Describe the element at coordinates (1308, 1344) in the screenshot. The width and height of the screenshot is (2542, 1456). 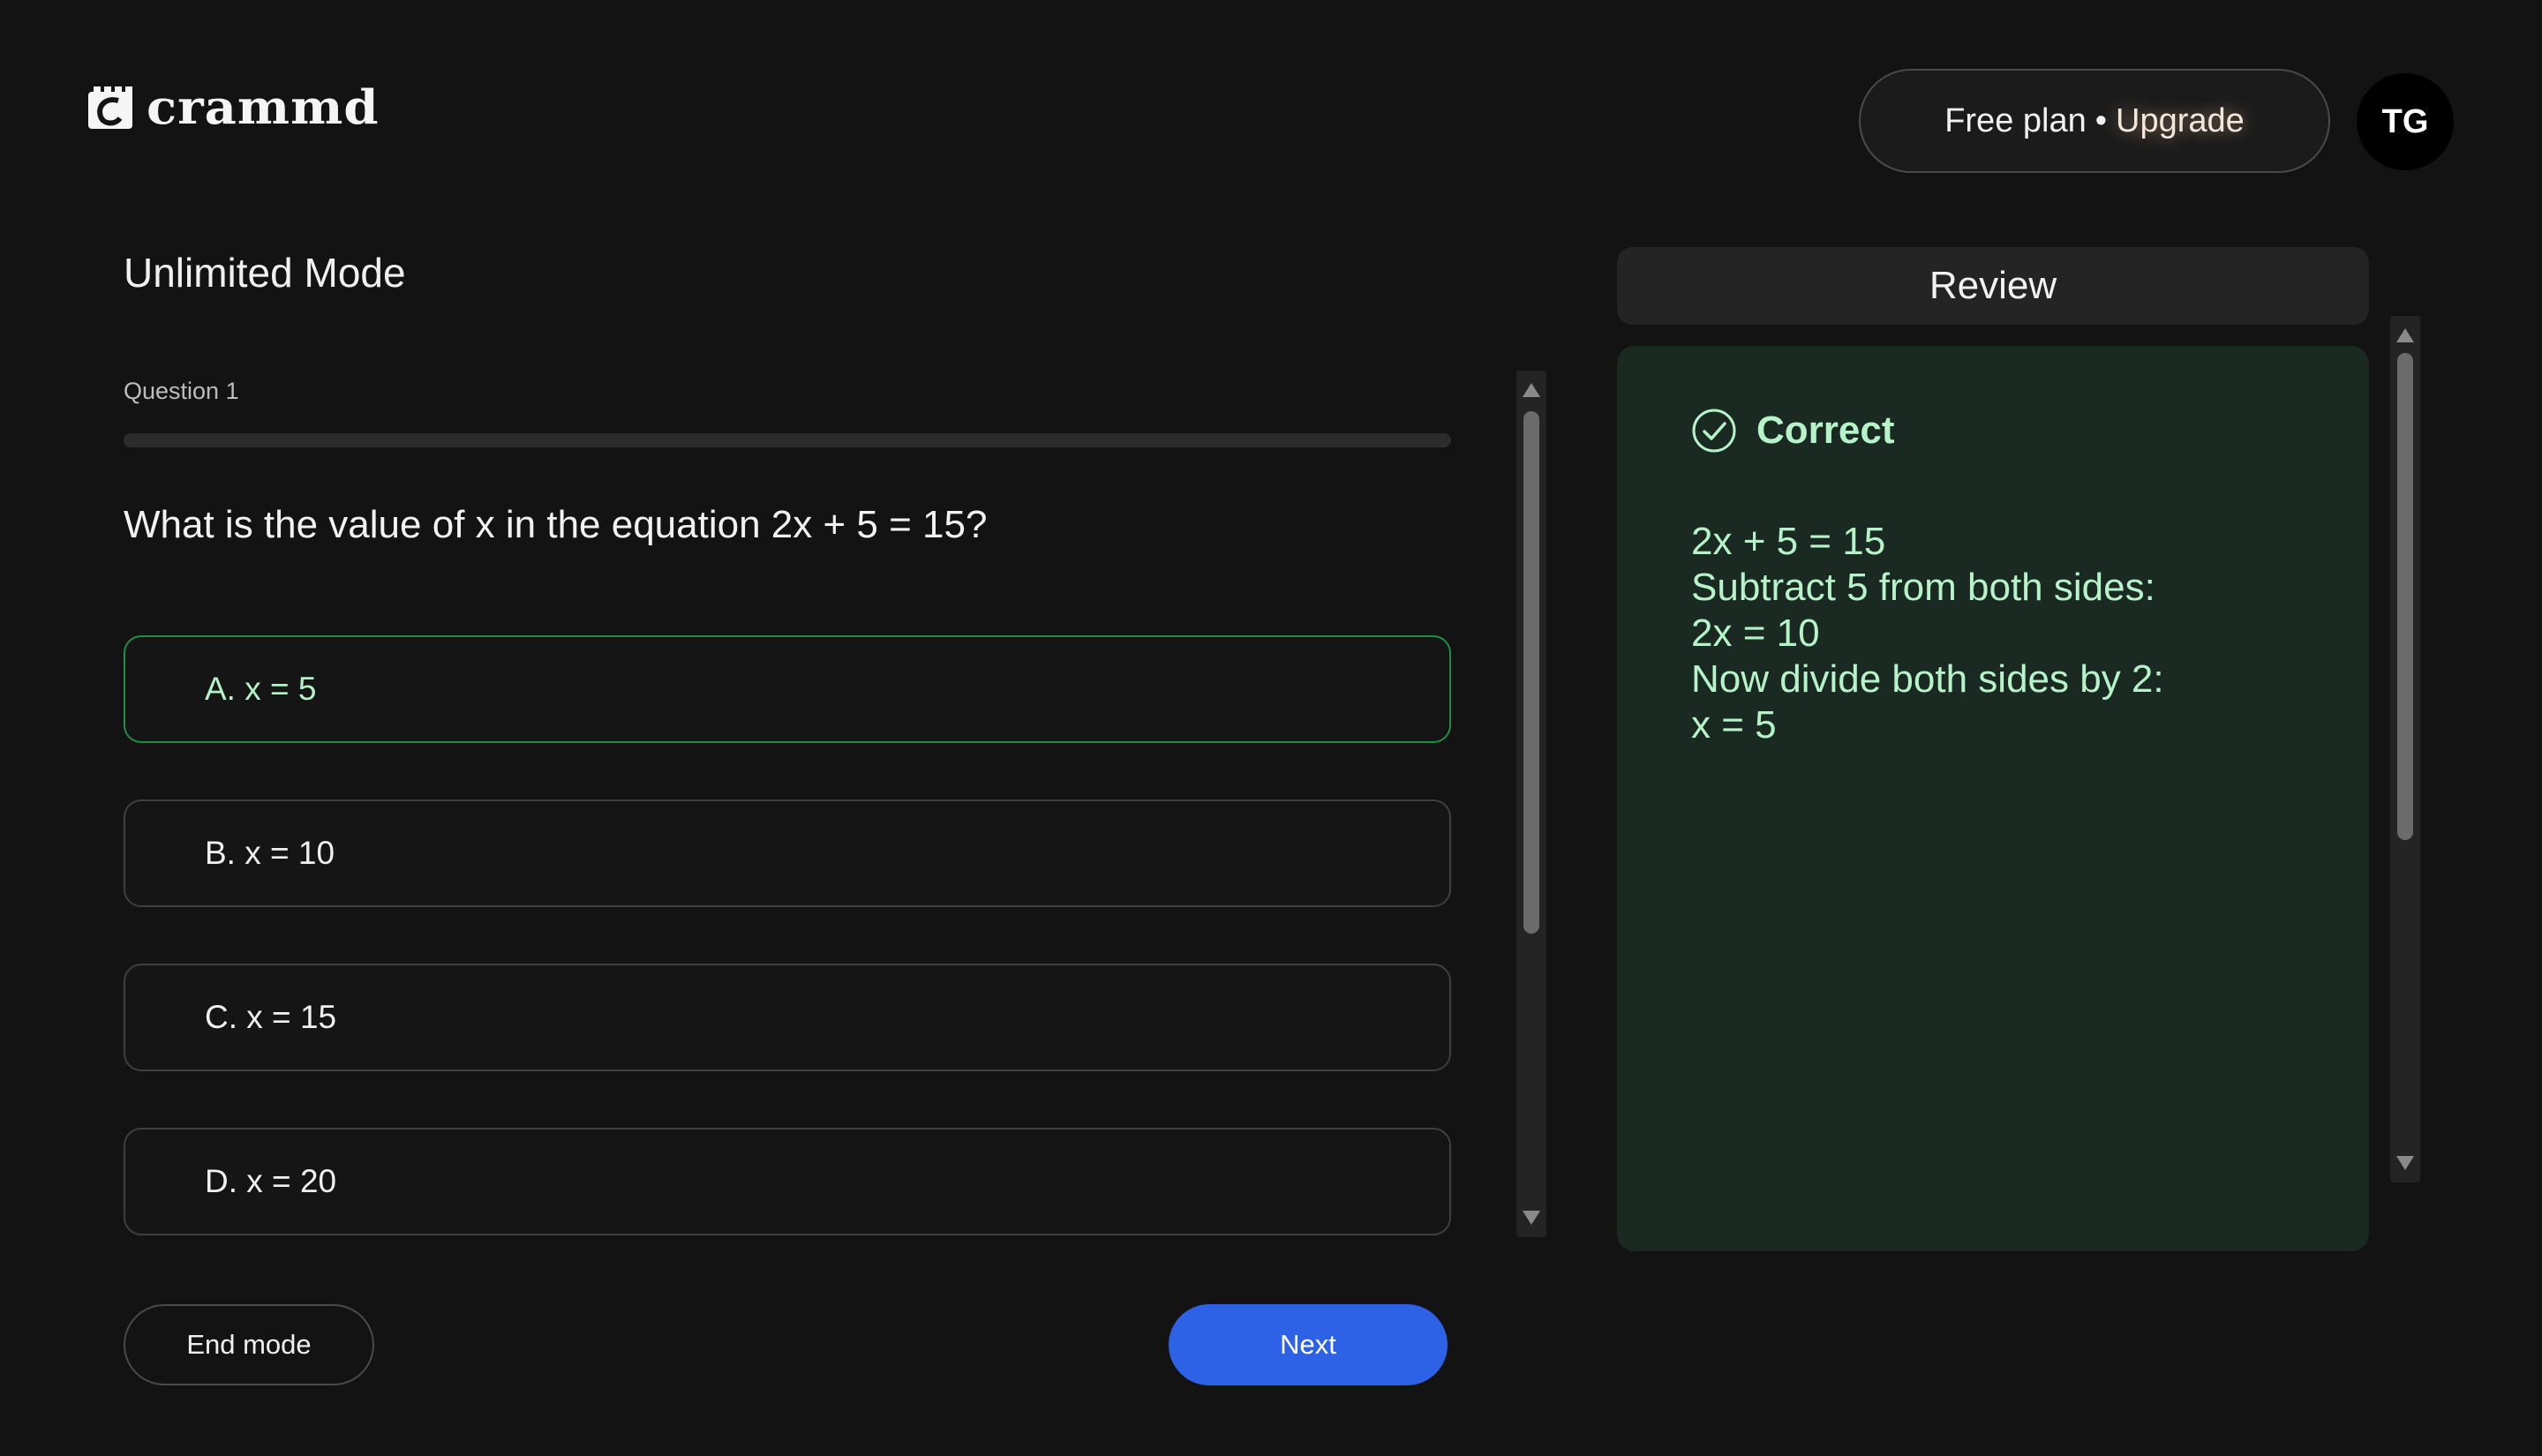
I see `next-button: Next` at that location.